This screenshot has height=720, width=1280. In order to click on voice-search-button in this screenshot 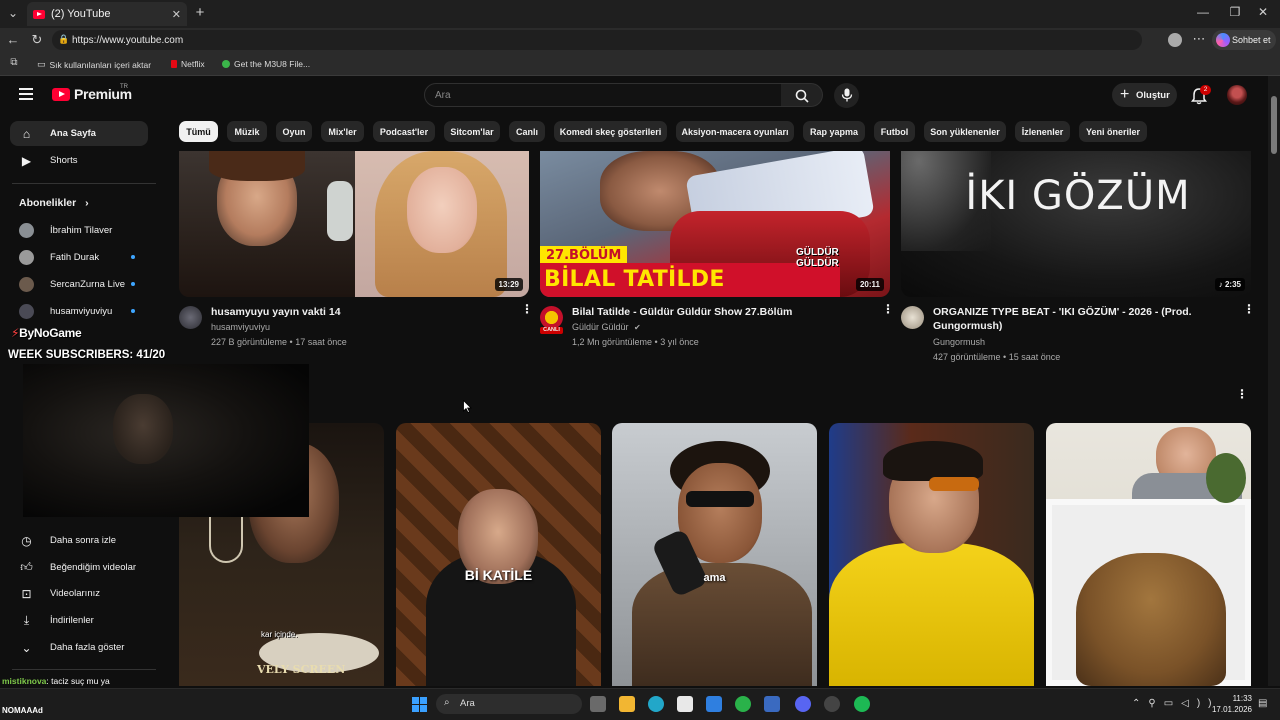, I will do `click(846, 95)`.